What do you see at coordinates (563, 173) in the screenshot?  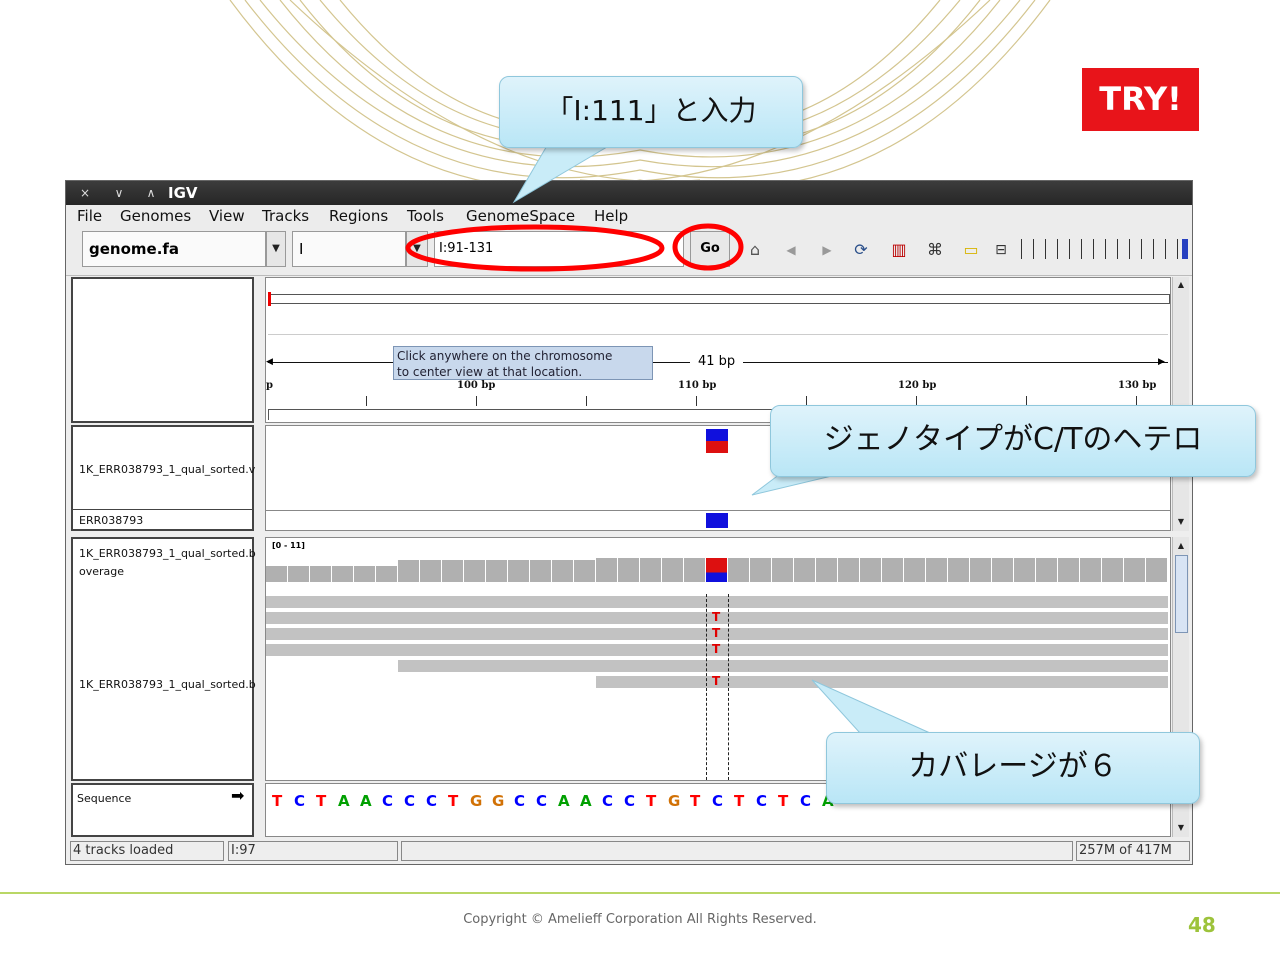 I see `callout-tail-locus` at bounding box center [563, 173].